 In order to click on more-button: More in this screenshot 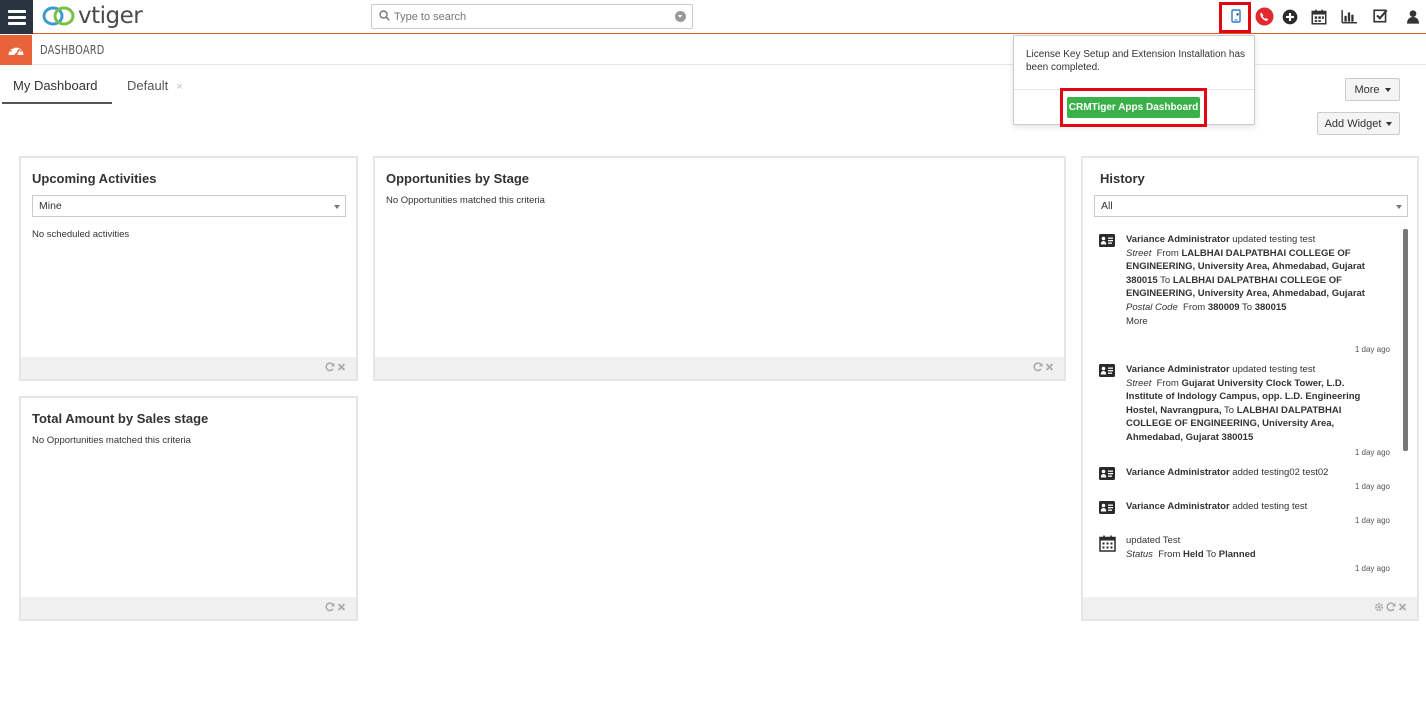, I will do `click(1372, 89)`.